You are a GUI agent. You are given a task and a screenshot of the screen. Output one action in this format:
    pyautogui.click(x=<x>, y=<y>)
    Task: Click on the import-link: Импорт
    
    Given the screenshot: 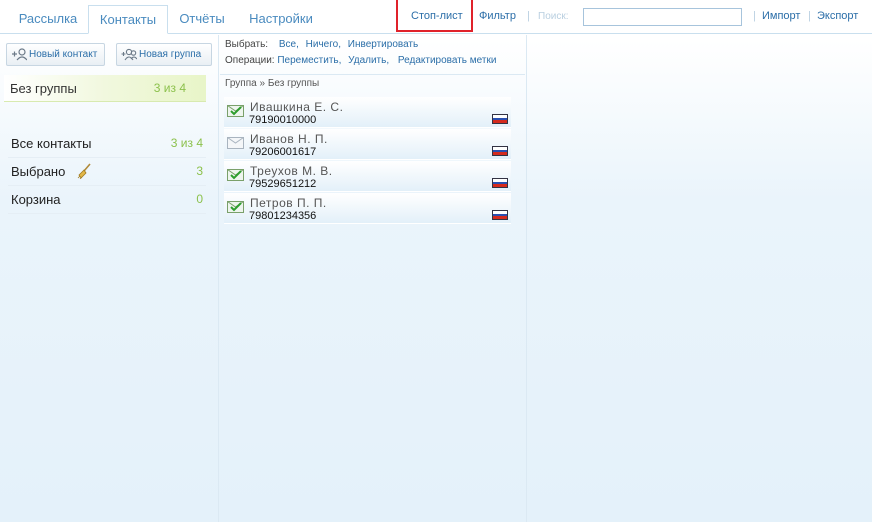 What is the action you would take?
    pyautogui.click(x=781, y=16)
    